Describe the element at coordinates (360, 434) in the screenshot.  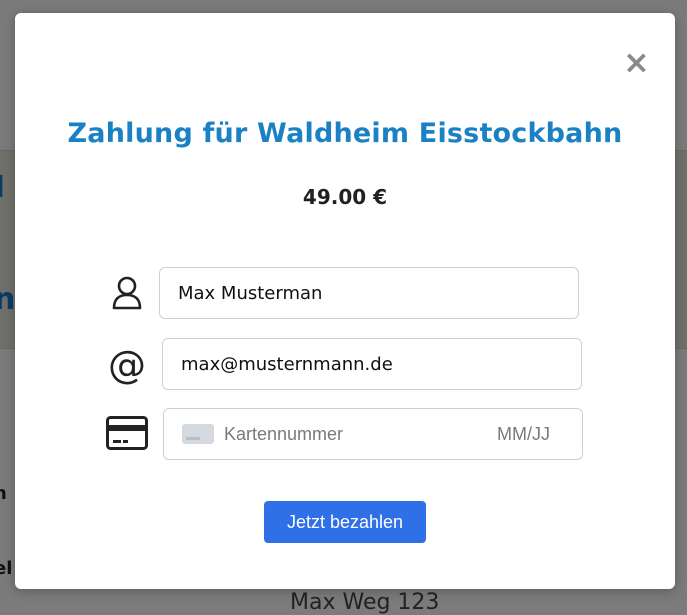
I see `card-number-placeholder: Kartennummer` at that location.